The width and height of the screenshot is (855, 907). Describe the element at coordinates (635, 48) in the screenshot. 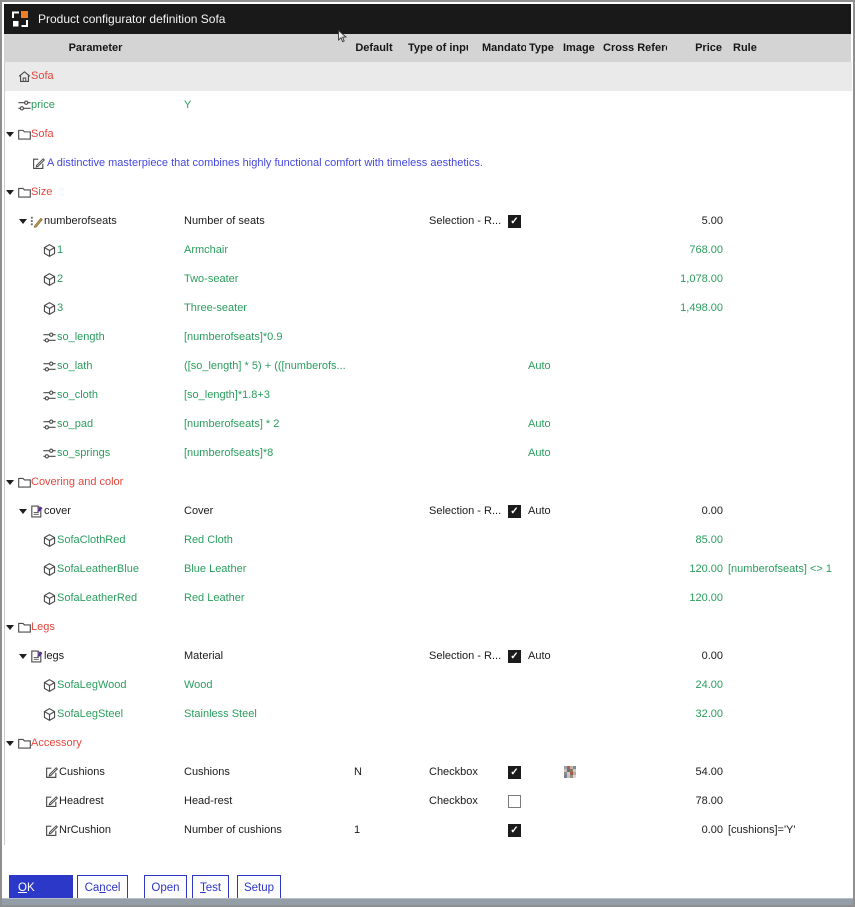

I see `column-header-cross-reference: Cross Reference` at that location.